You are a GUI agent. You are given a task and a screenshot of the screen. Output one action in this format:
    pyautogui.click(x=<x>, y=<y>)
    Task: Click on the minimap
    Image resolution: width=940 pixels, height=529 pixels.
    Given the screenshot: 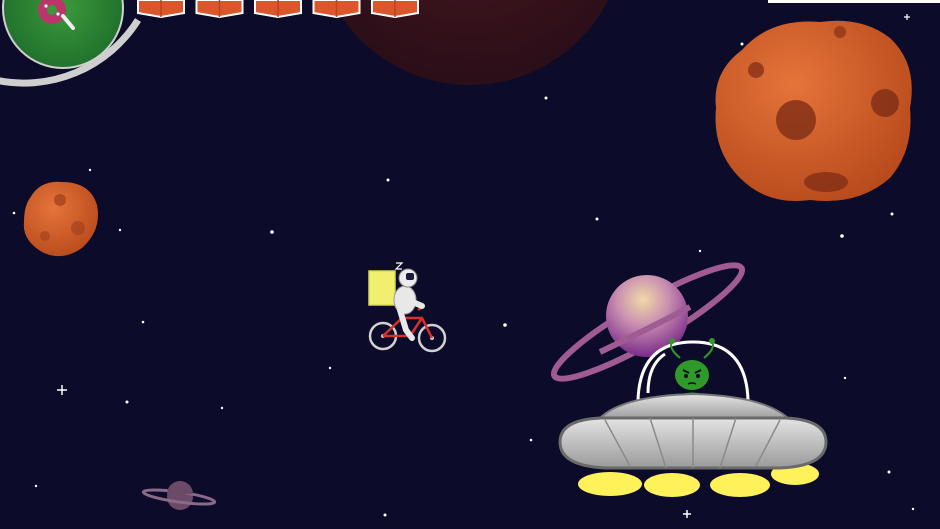 What is the action you would take?
    pyautogui.click(x=70, y=43)
    